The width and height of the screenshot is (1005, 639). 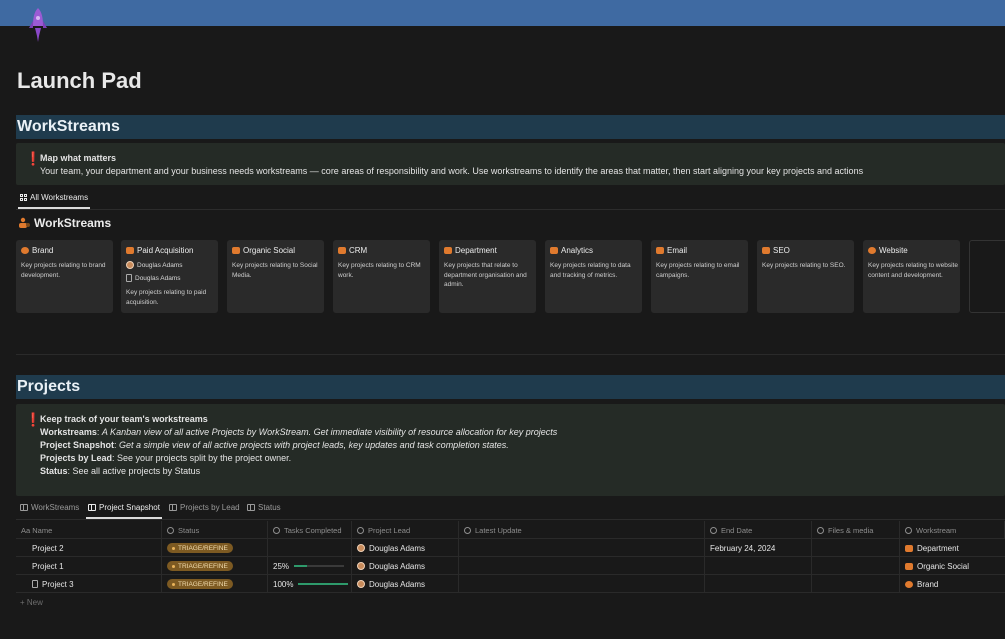 I want to click on cell-workstream: Department, so click(x=952, y=548).